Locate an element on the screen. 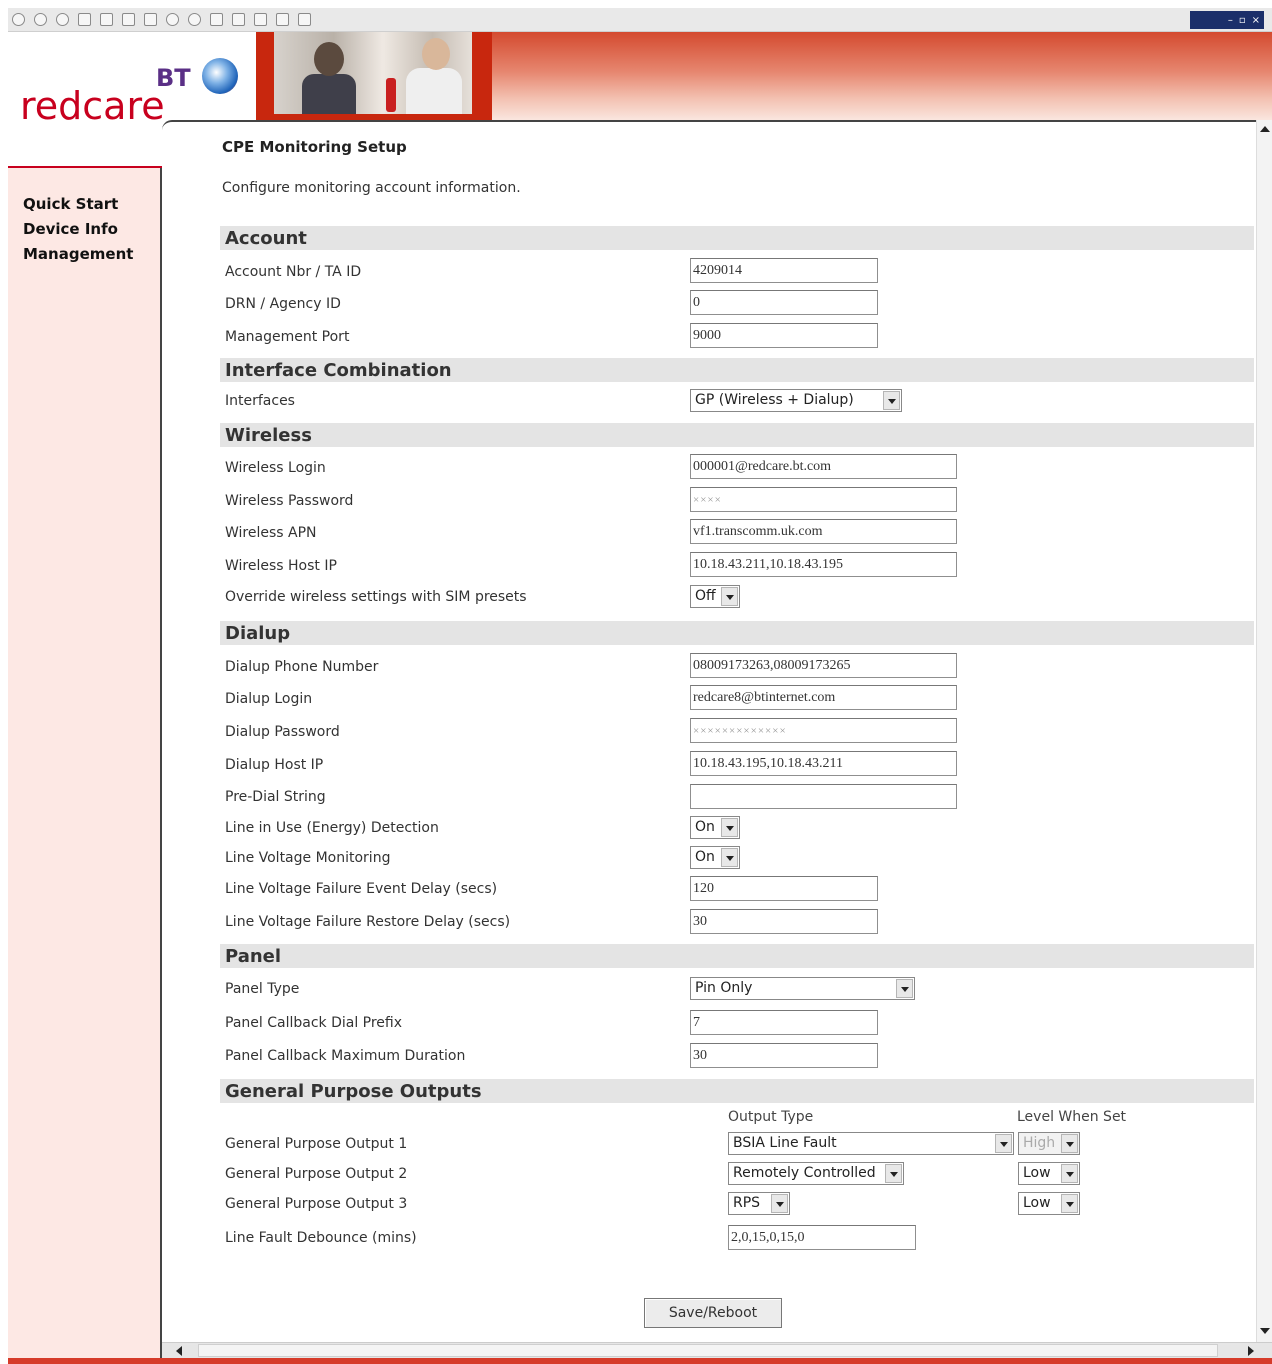 This screenshot has height=1364, width=1272. line-in-use-label: Line in Use (Energy) Detection is located at coordinates (332, 828).